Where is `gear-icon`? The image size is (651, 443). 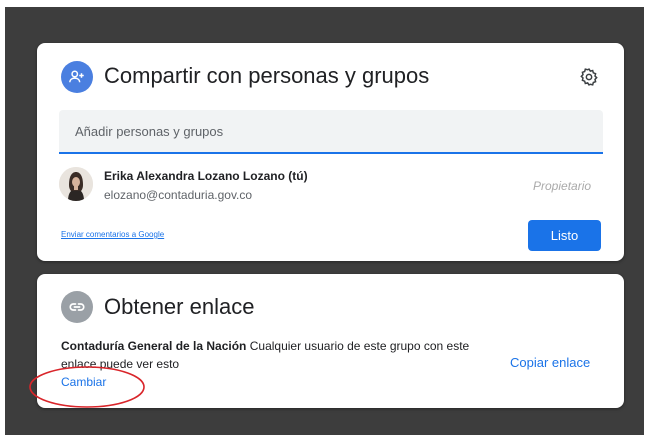
gear-icon is located at coordinates (589, 77).